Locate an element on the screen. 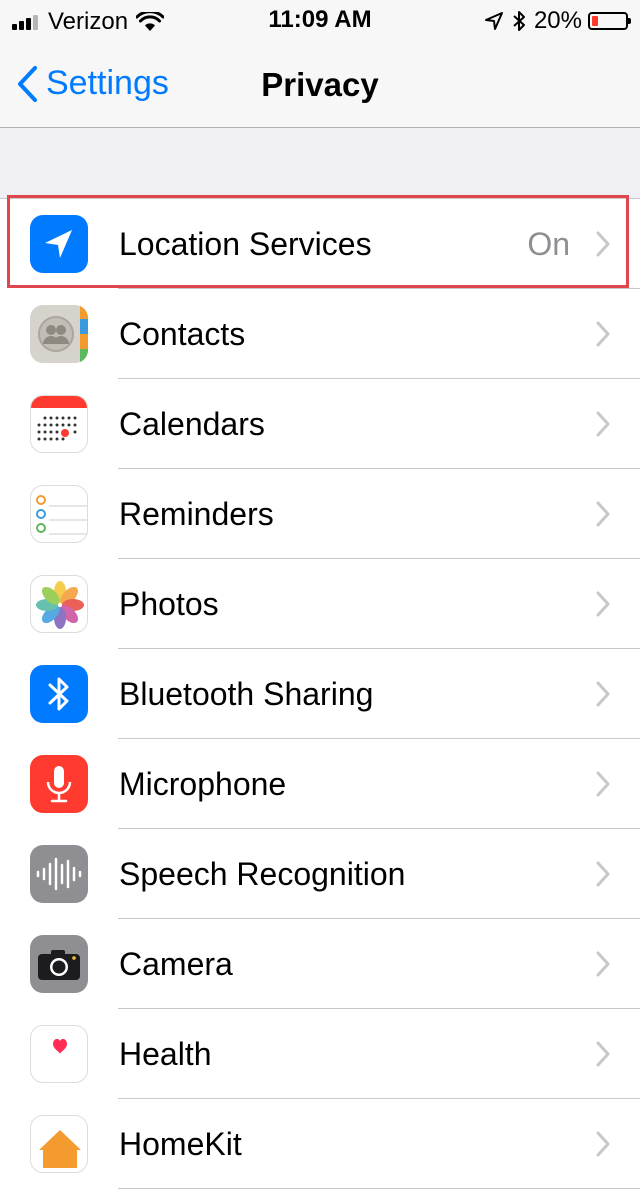  row-label: Calendars is located at coordinates (192, 423).